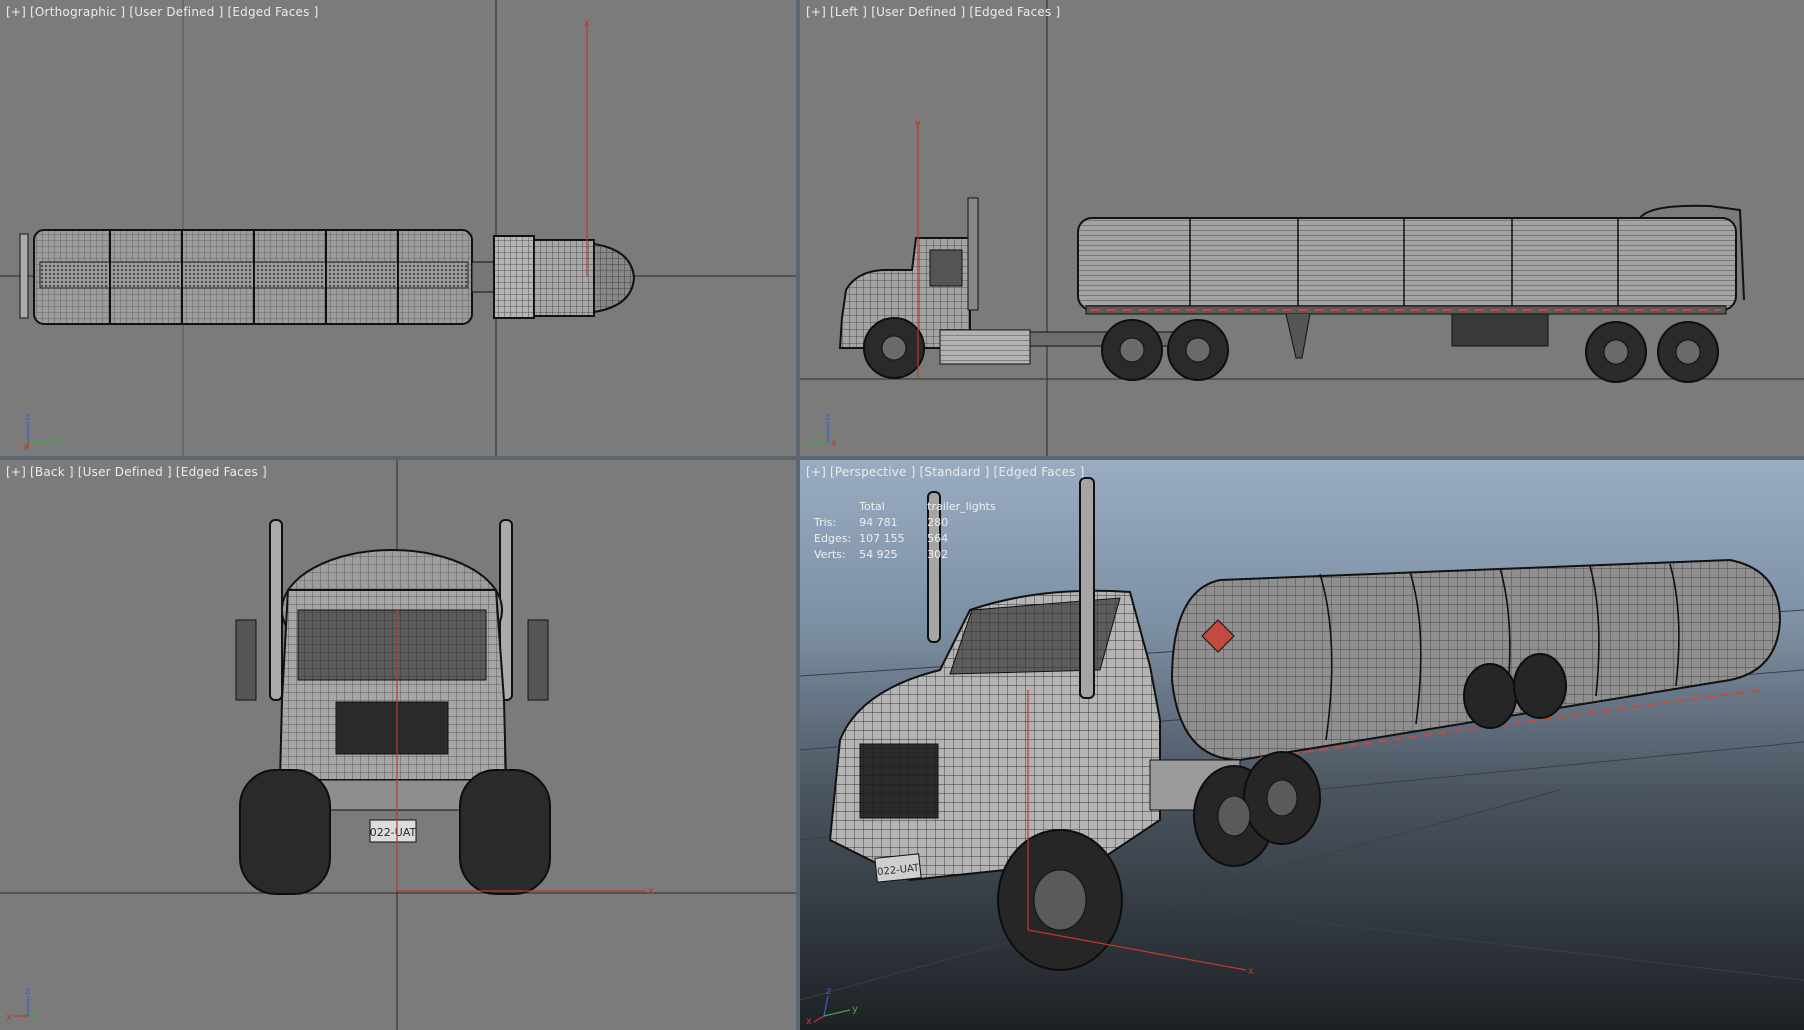 The width and height of the screenshot is (1804, 1030). I want to click on truck-front-view: 022-UAT, so click(393, 707).